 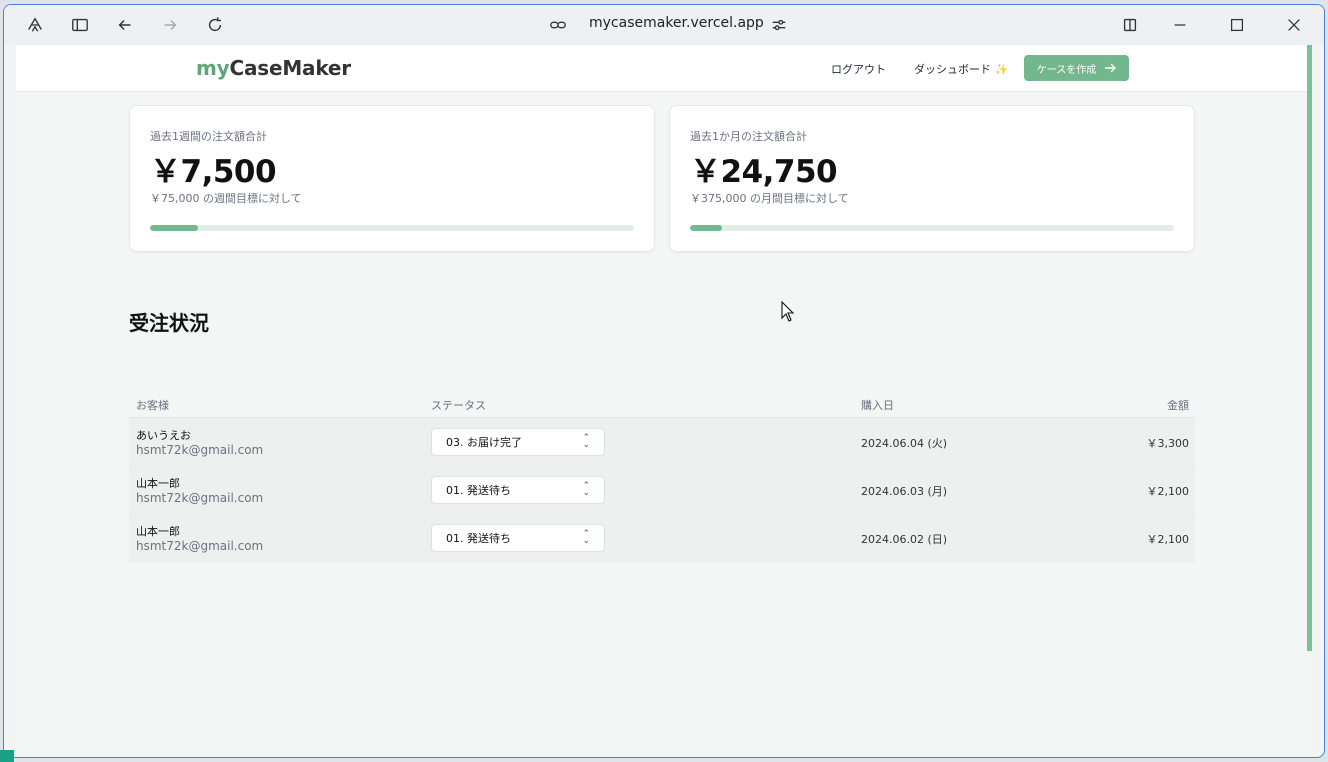 I want to click on page-scrollbar, so click(x=1309, y=348).